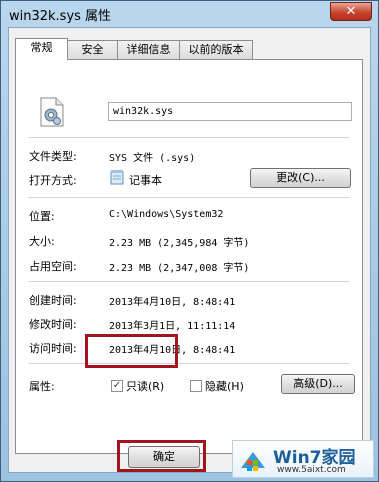  I want to click on tab-details: 详细信息, so click(148, 49).